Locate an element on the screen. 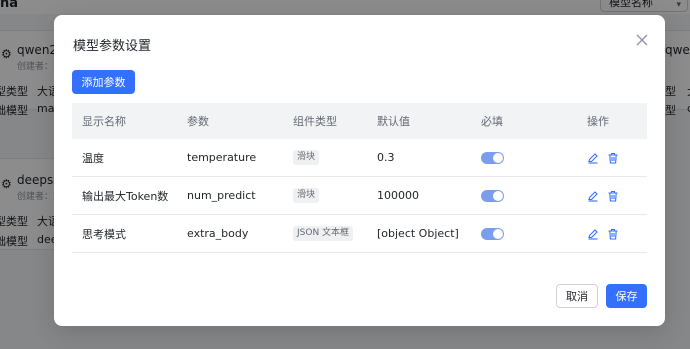  table-row: 输出最大Token数 num_predict 滑块 100000 is located at coordinates (359, 196).